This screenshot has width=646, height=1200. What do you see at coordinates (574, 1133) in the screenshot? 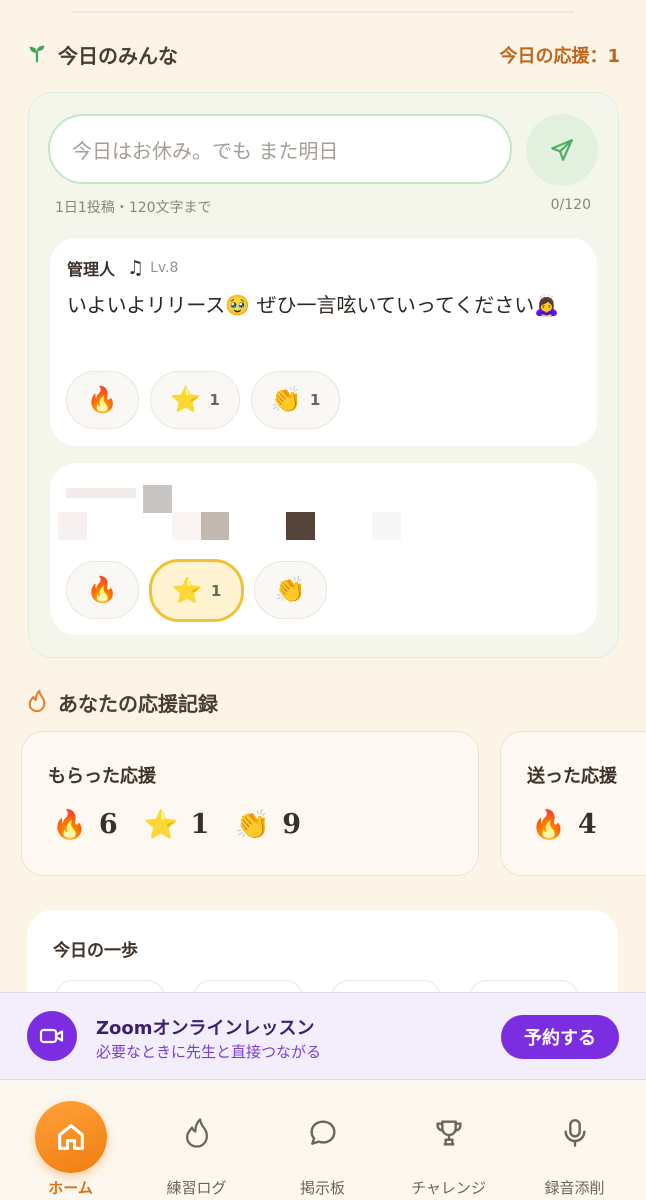
I see `microphone-icon` at bounding box center [574, 1133].